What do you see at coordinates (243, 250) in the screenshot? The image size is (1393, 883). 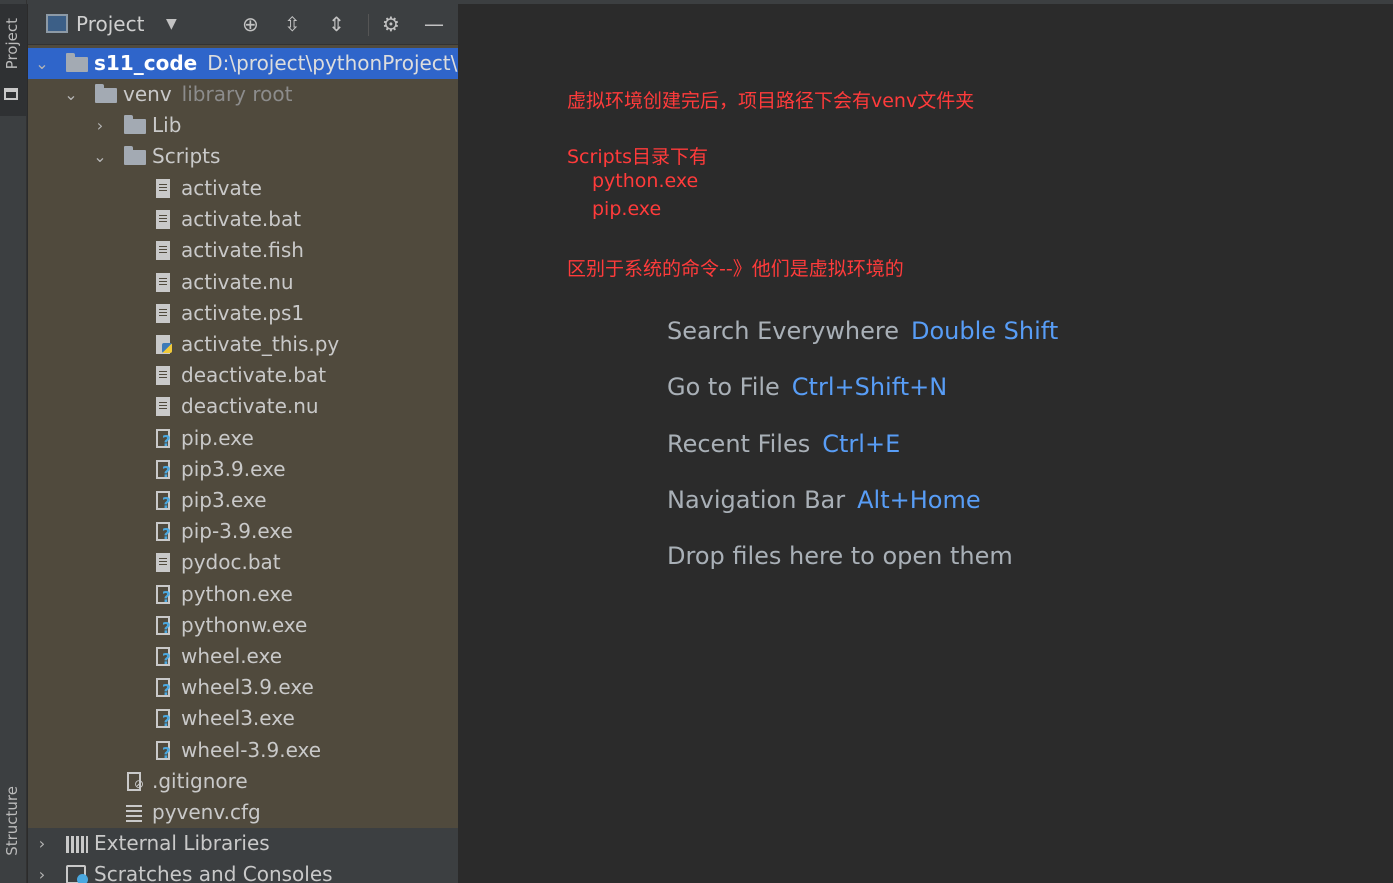 I see `tree-row-file: activate.fish` at bounding box center [243, 250].